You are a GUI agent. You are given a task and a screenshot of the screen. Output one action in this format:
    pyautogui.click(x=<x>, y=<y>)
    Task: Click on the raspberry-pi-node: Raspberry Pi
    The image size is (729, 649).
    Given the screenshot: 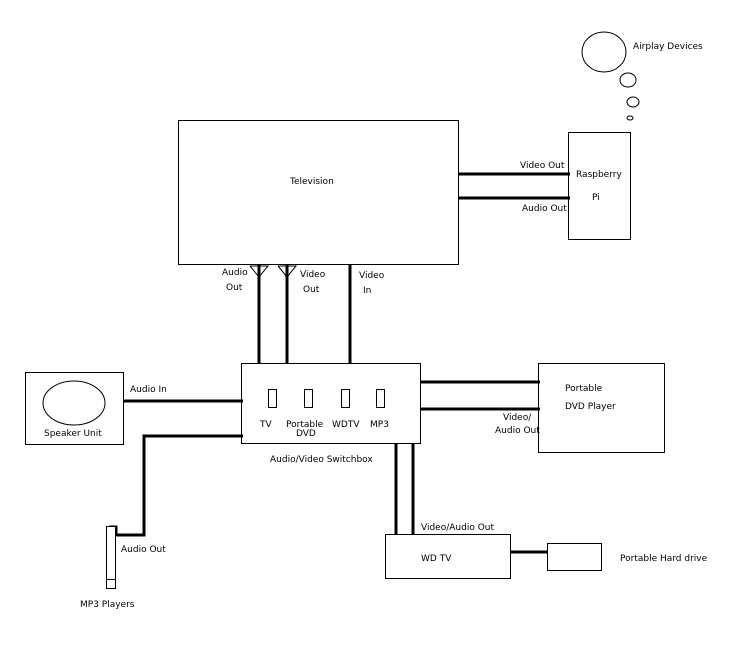 What is the action you would take?
    pyautogui.click(x=599, y=186)
    